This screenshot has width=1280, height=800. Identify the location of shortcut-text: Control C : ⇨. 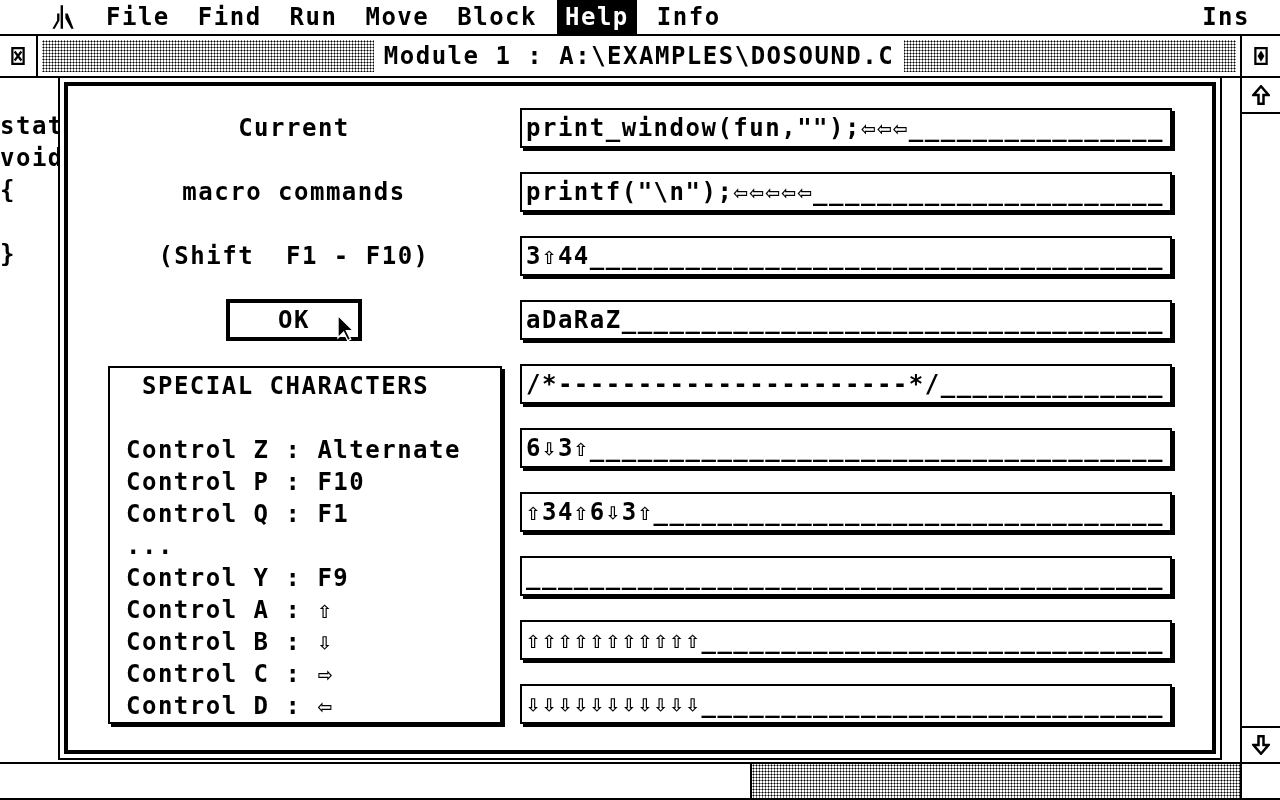
(230, 674).